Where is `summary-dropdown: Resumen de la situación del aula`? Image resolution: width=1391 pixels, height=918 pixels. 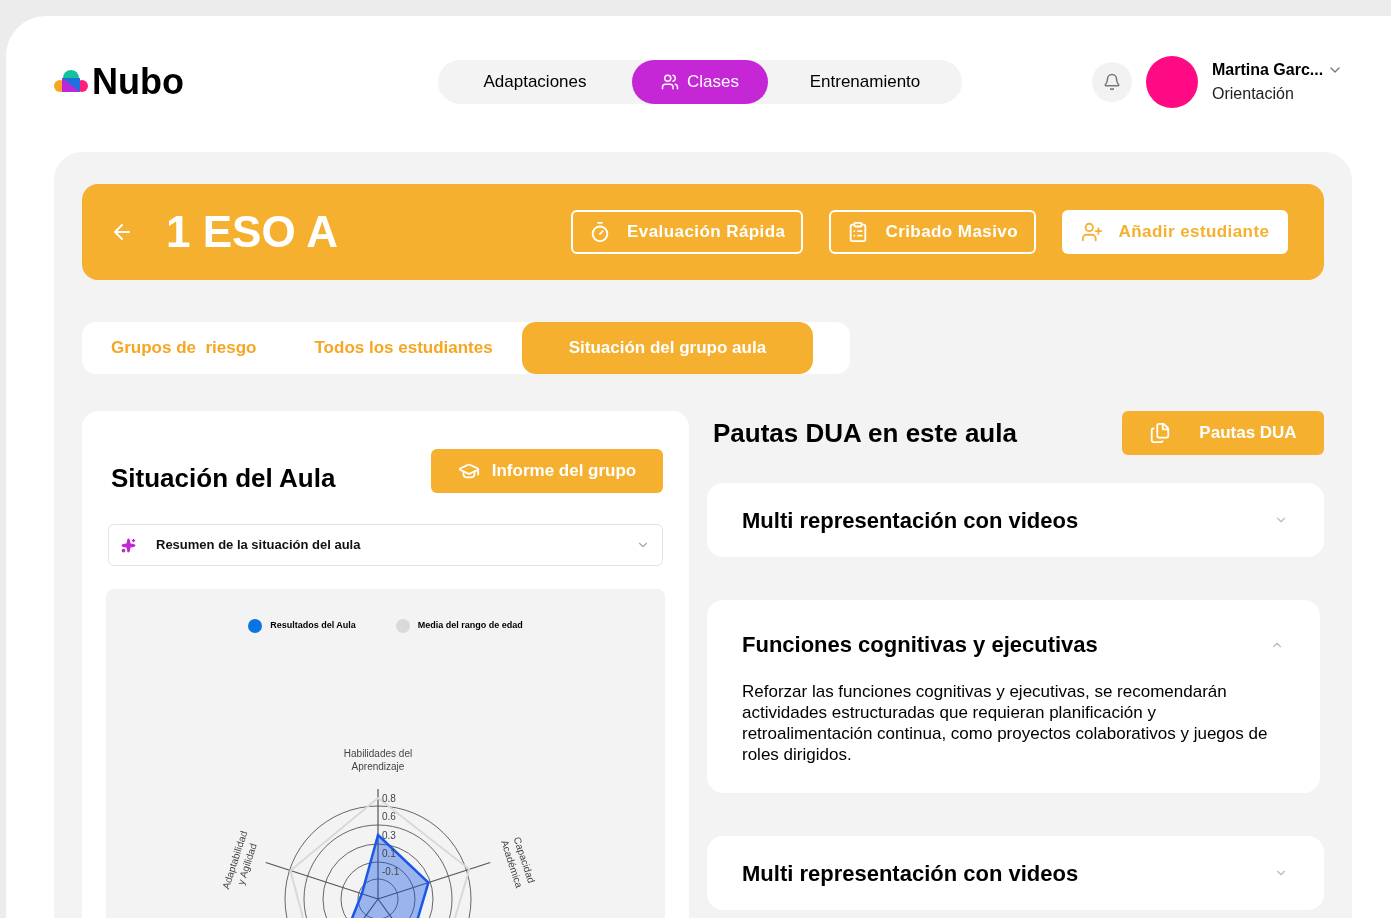
summary-dropdown: Resumen de la situación del aula is located at coordinates (385, 545).